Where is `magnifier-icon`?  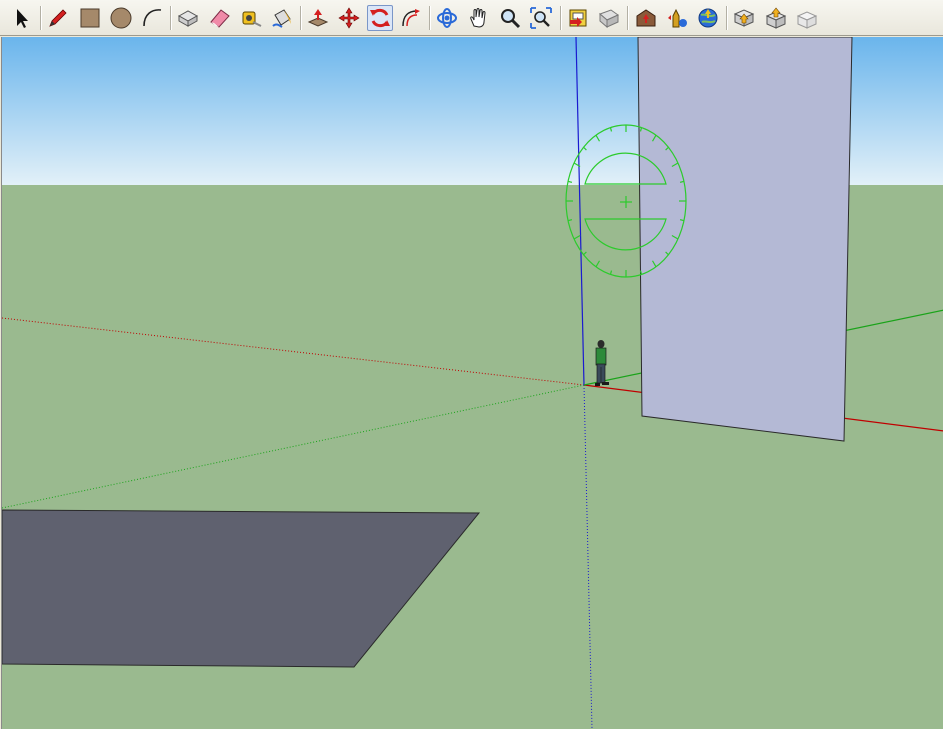 magnifier-icon is located at coordinates (511, 19).